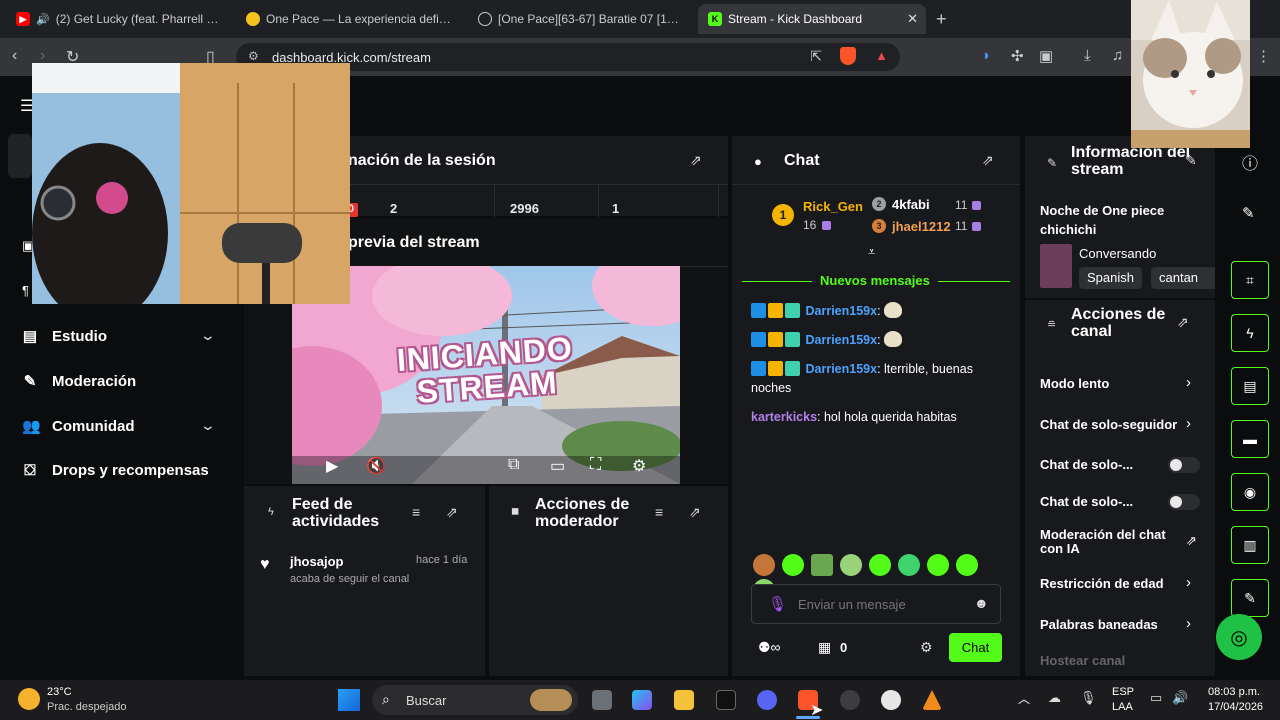 Image resolution: width=1280 pixels, height=720 pixels. I want to click on info-icon: ⓘ, so click(1250, 162).